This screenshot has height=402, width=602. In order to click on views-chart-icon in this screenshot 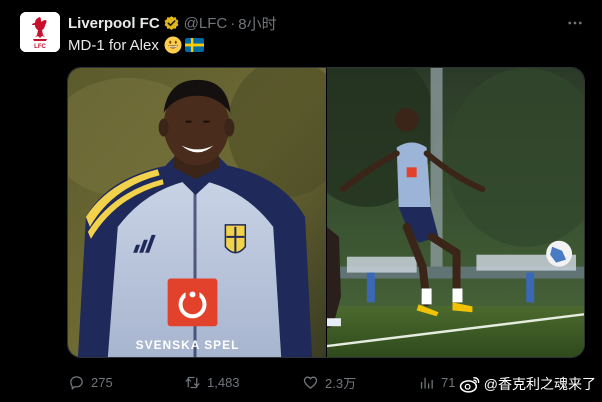, I will do `click(426, 383)`.